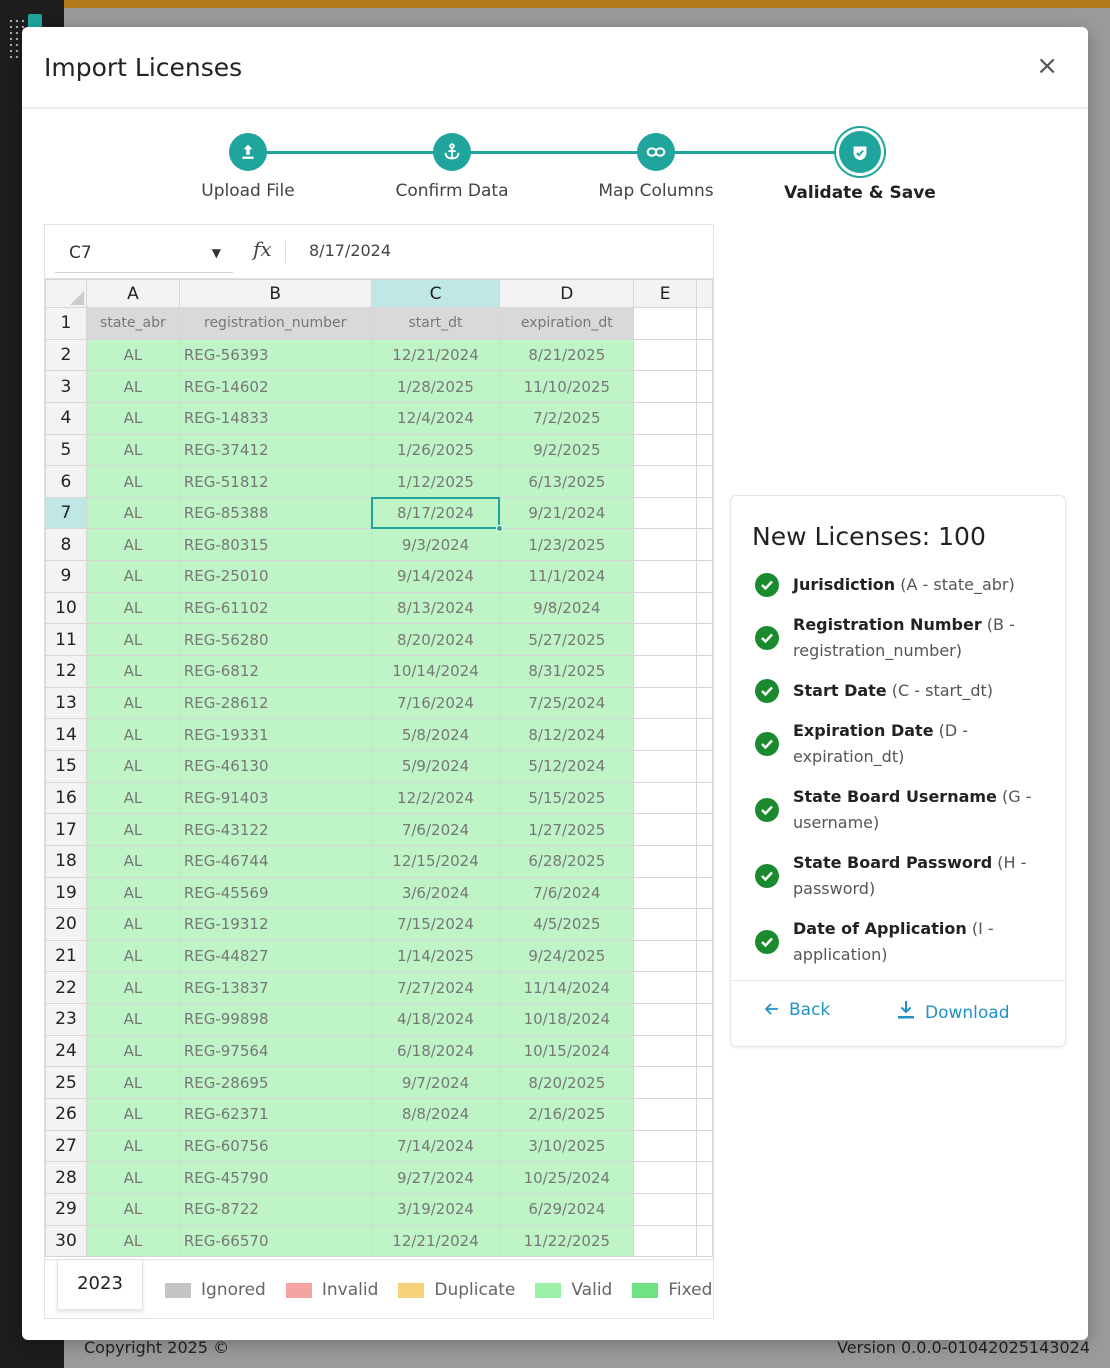  What do you see at coordinates (275, 893) in the screenshot?
I see `data-cell: REG-45569` at bounding box center [275, 893].